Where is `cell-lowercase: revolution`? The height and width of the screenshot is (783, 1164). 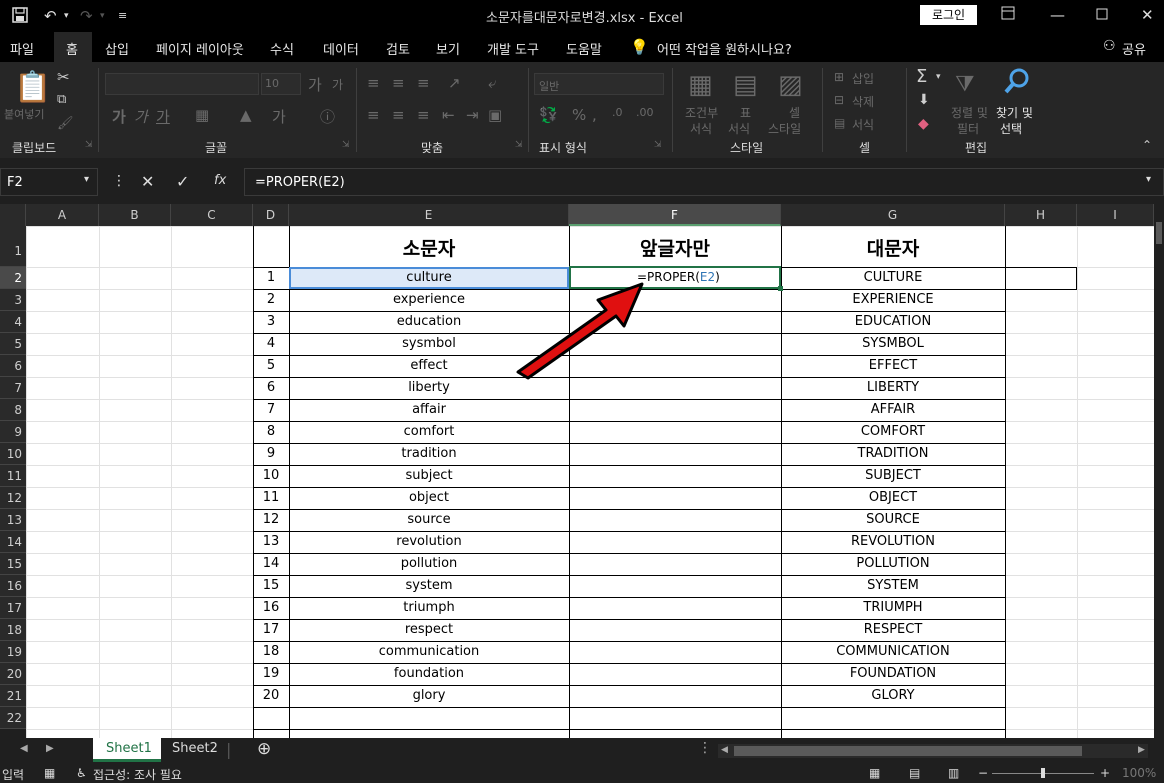
cell-lowercase: revolution is located at coordinates (429, 542).